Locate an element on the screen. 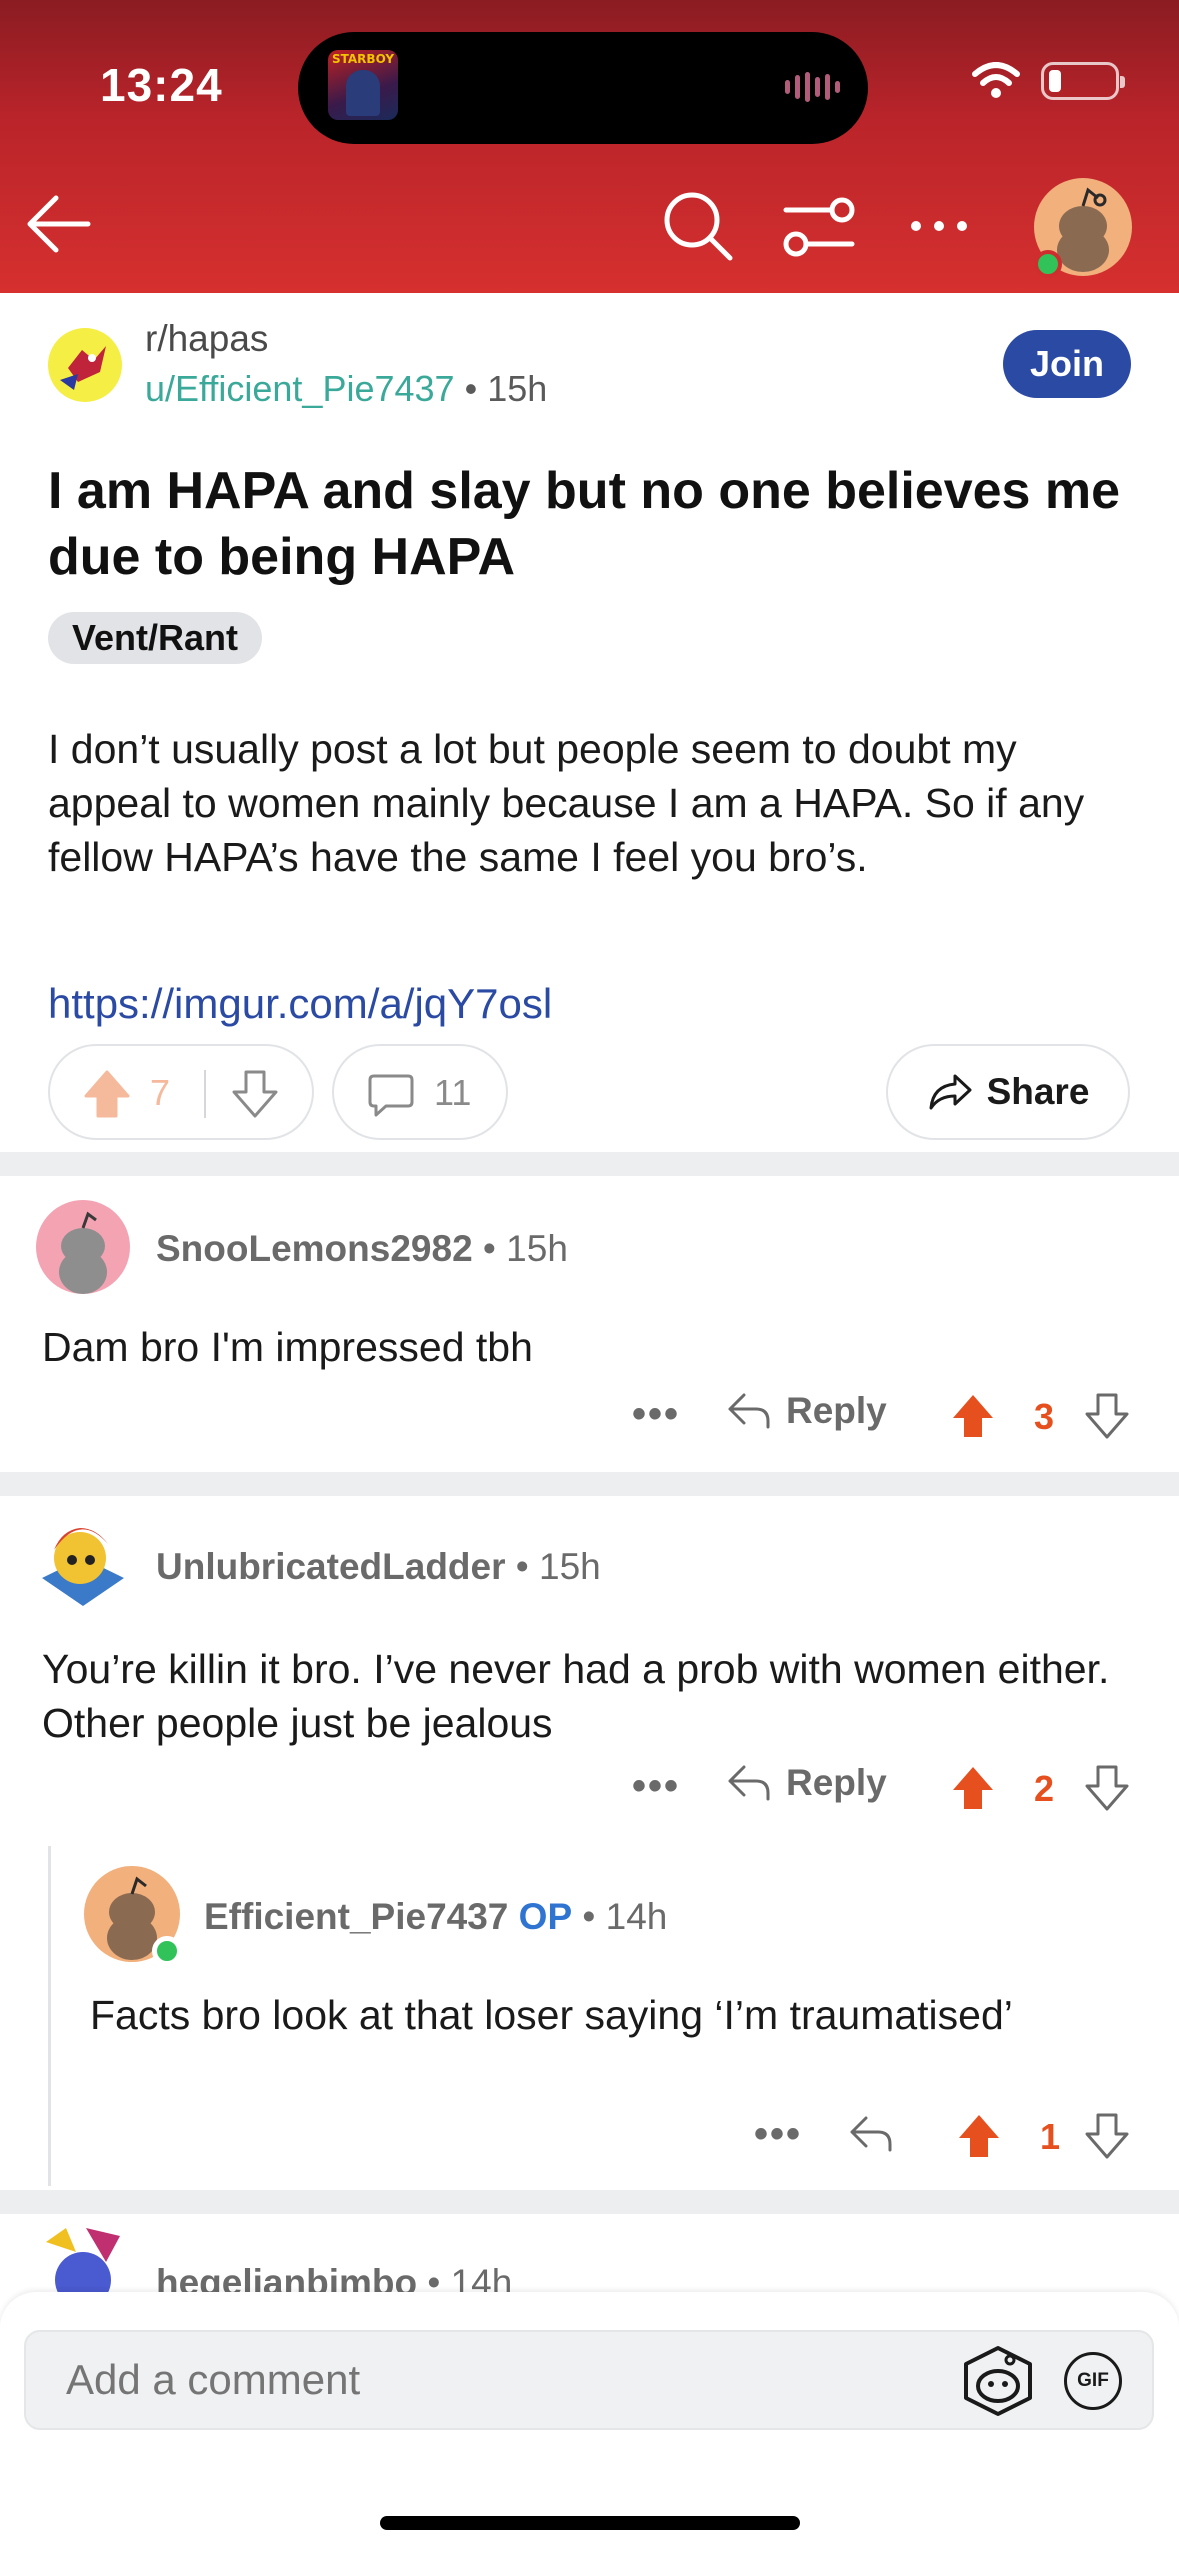  now-playing-artwork: STARBOY is located at coordinates (363, 85).